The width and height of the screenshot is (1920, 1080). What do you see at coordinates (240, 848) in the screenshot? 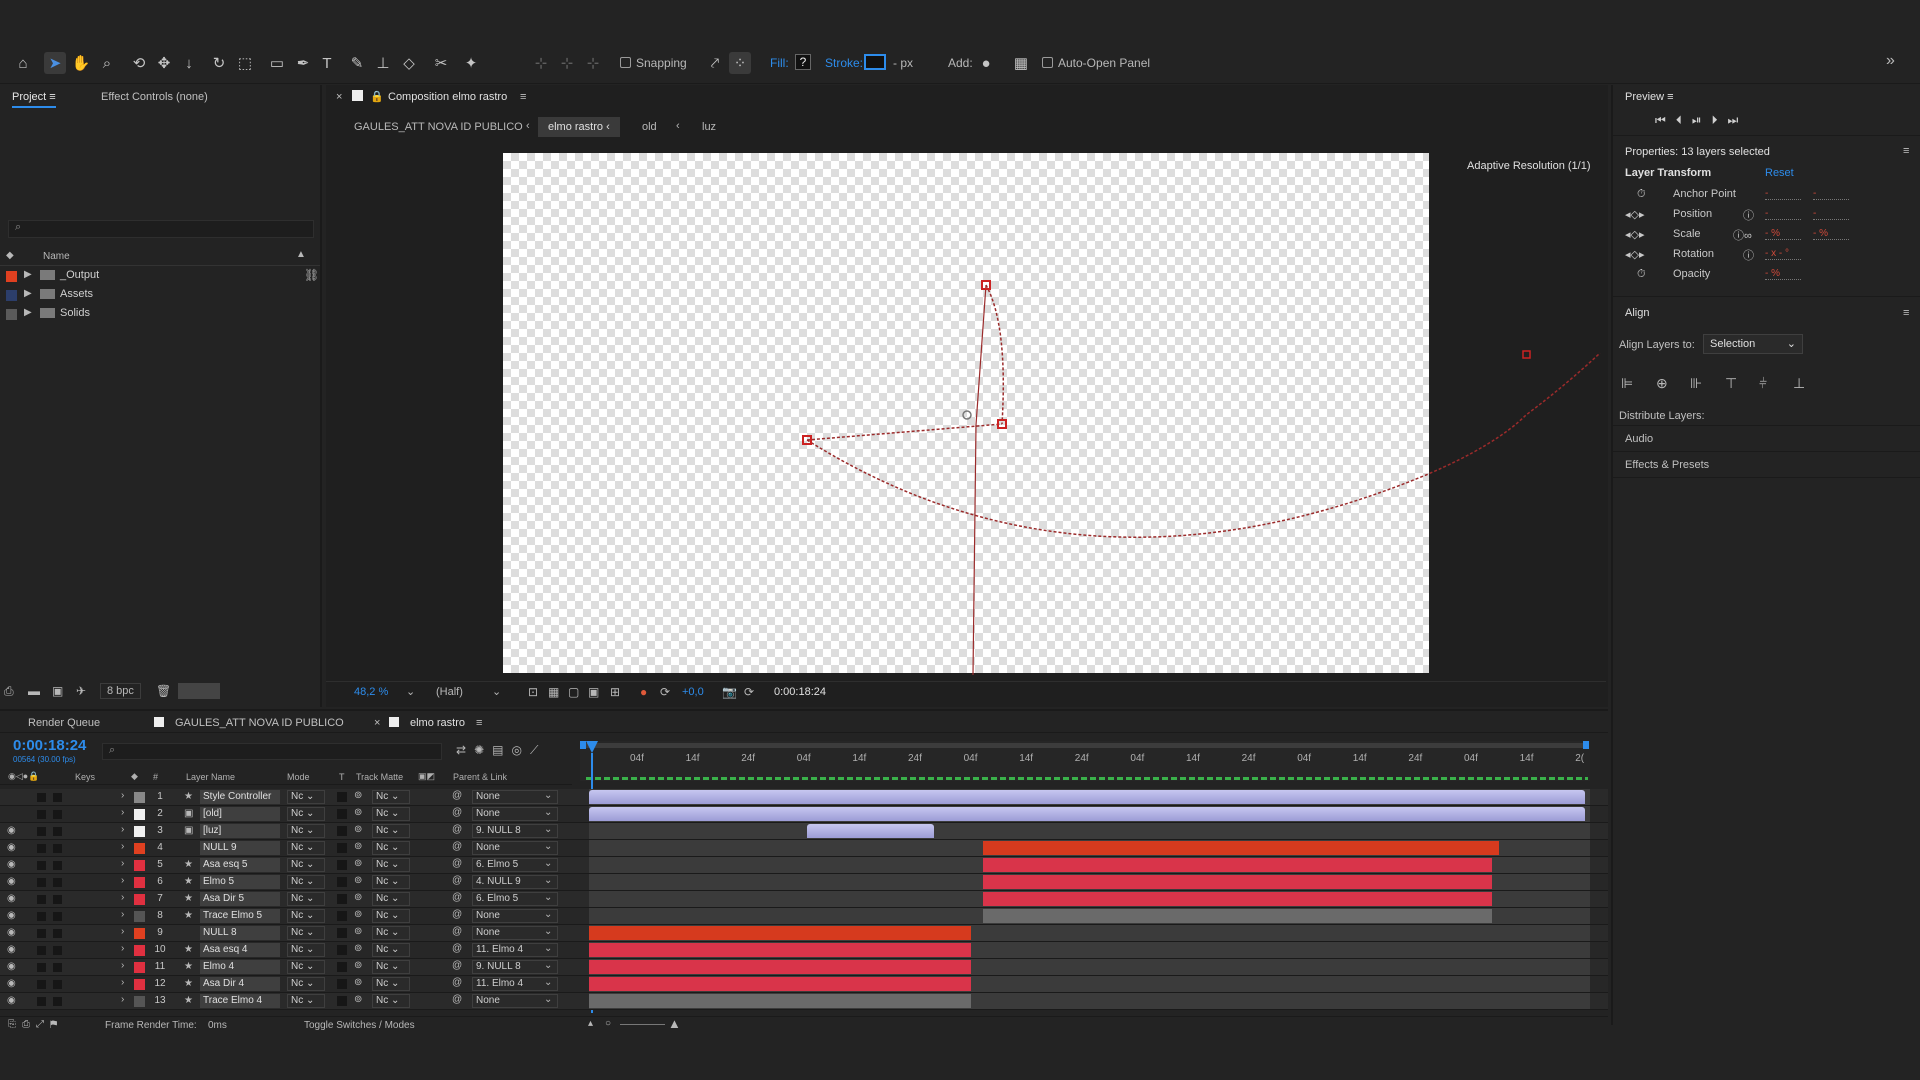
I see `layer-name: NULL 9` at bounding box center [240, 848].